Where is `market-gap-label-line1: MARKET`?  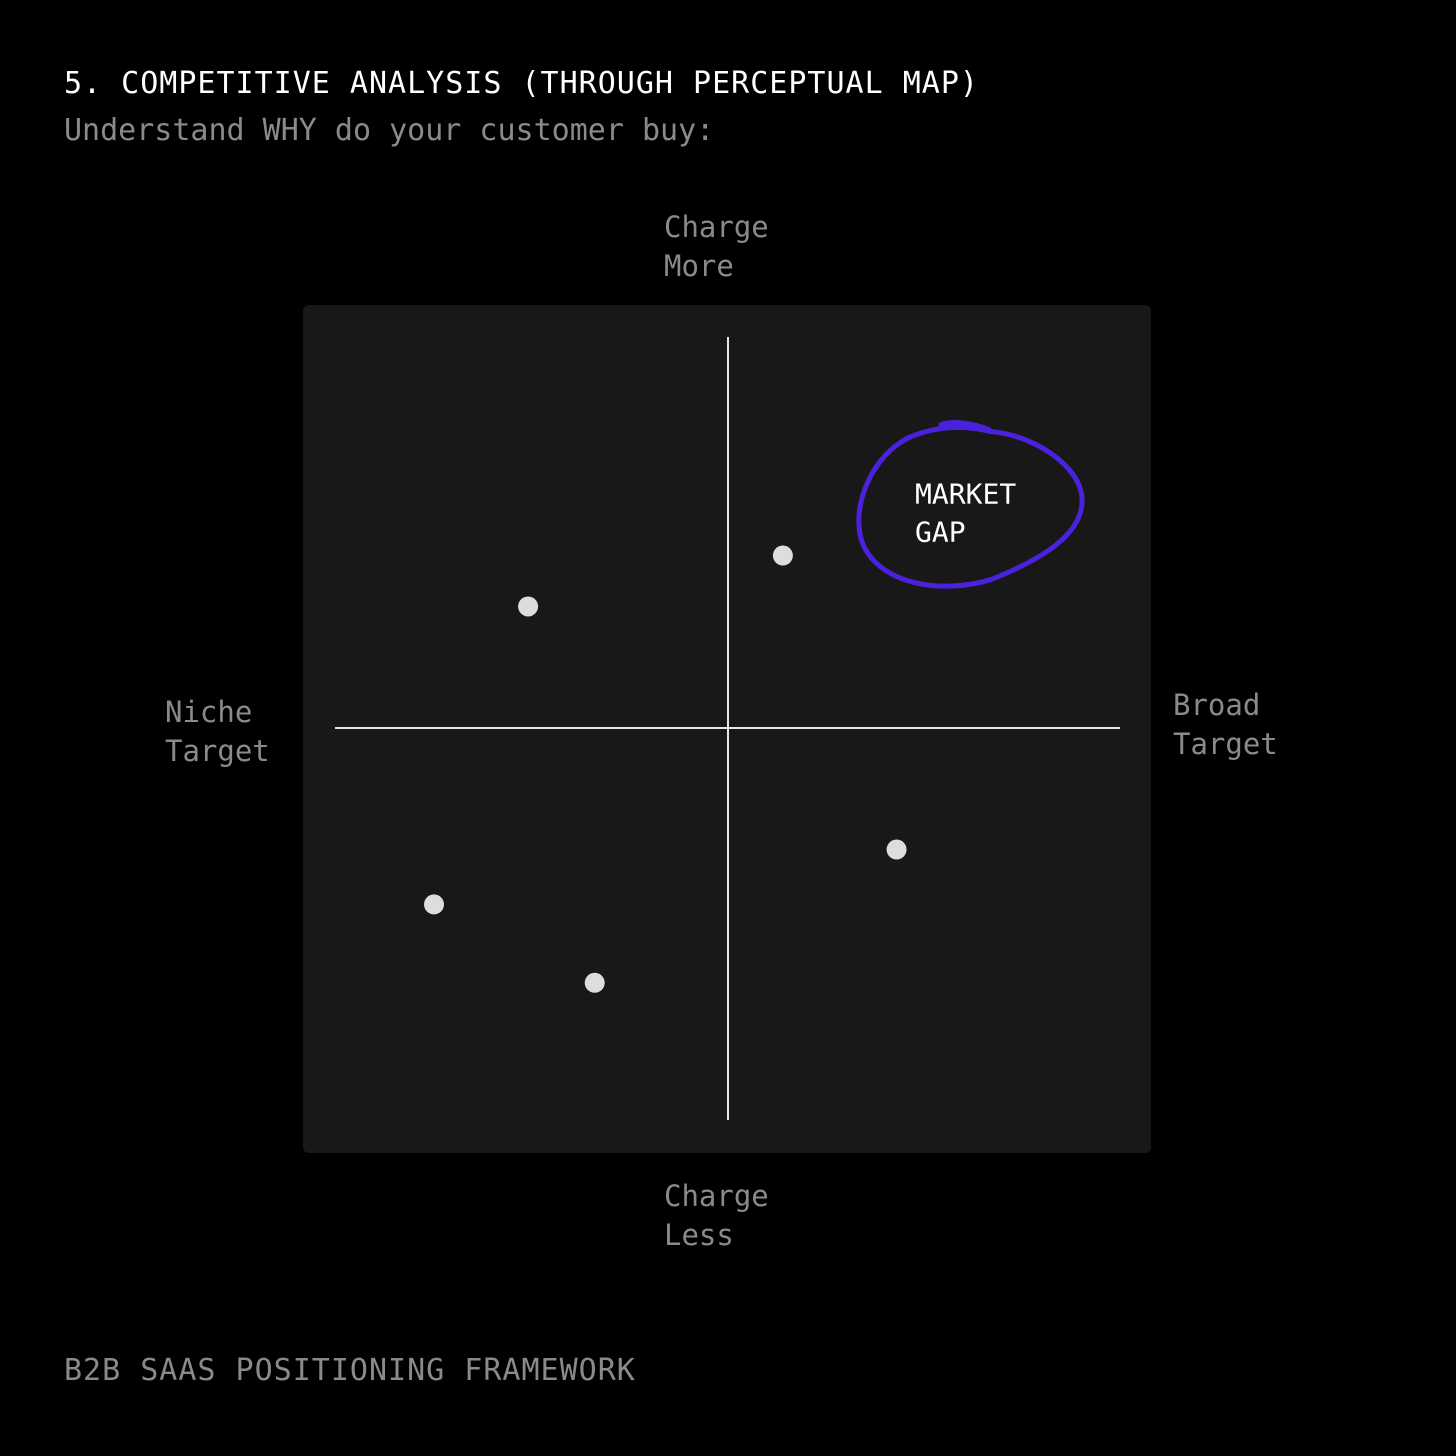
market-gap-label-line1: MARKET is located at coordinates (965, 494).